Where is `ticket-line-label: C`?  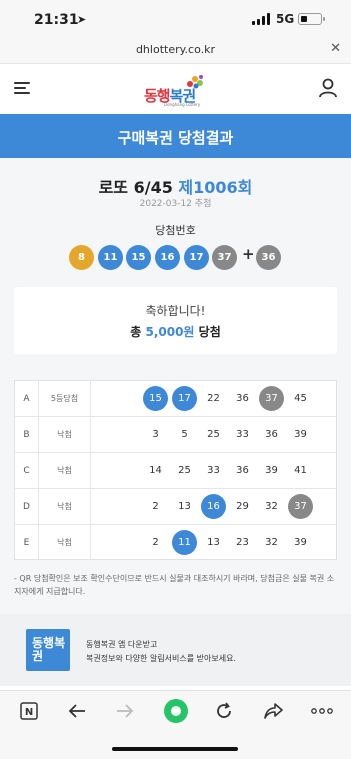 ticket-line-label: C is located at coordinates (27, 470).